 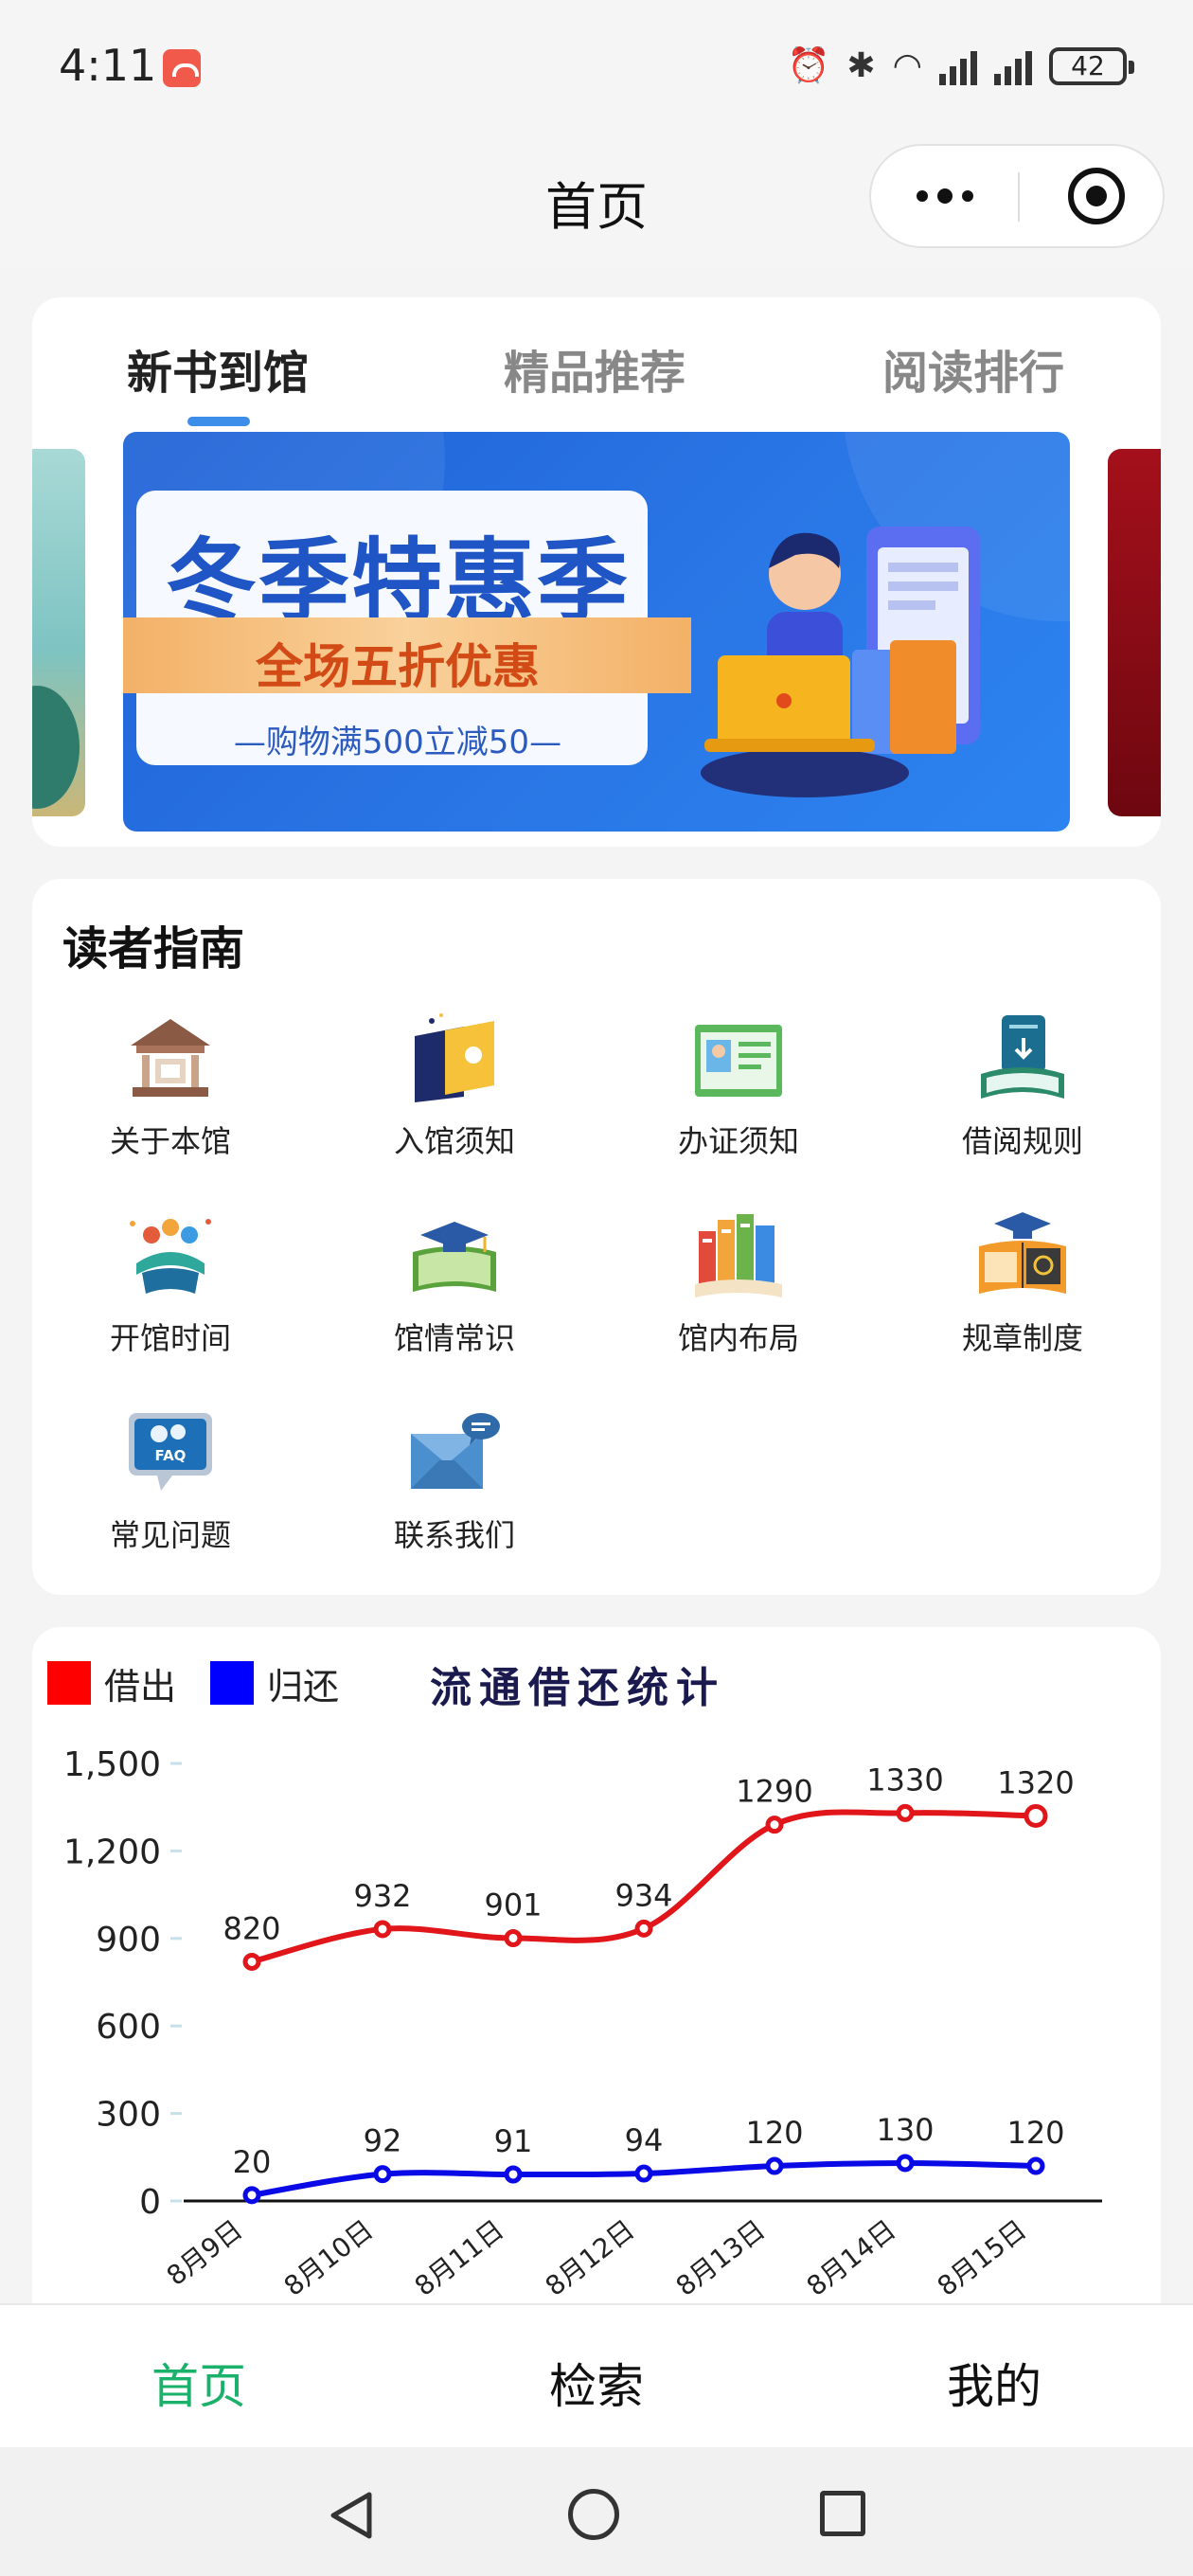 I want to click on guide-label: 常见问题, so click(x=170, y=1535).